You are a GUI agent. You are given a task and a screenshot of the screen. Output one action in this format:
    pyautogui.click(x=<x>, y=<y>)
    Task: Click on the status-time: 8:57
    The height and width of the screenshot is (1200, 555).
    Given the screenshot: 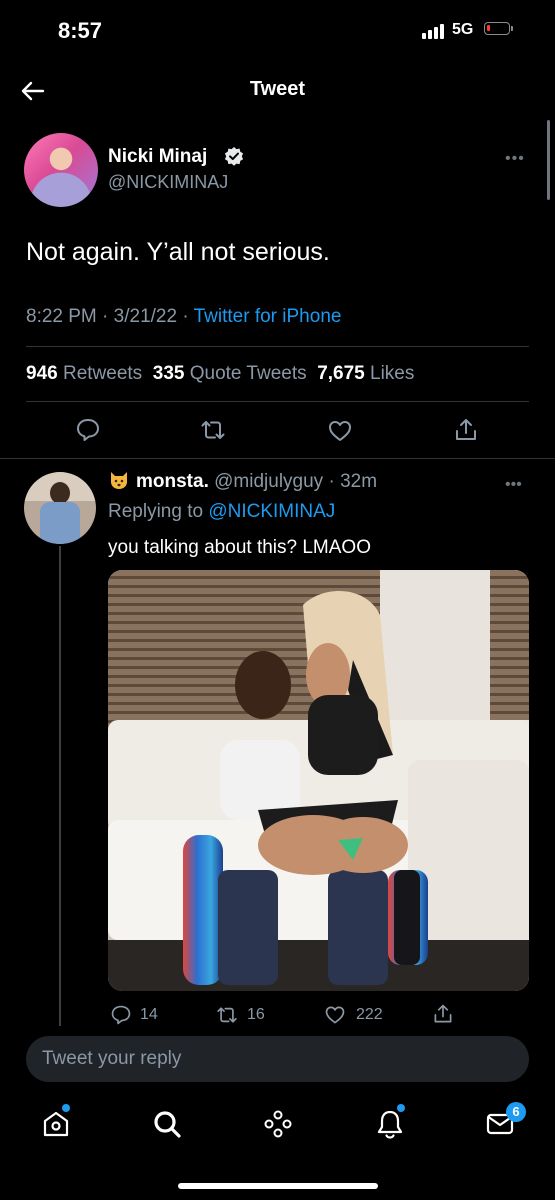 What is the action you would take?
    pyautogui.click(x=80, y=30)
    